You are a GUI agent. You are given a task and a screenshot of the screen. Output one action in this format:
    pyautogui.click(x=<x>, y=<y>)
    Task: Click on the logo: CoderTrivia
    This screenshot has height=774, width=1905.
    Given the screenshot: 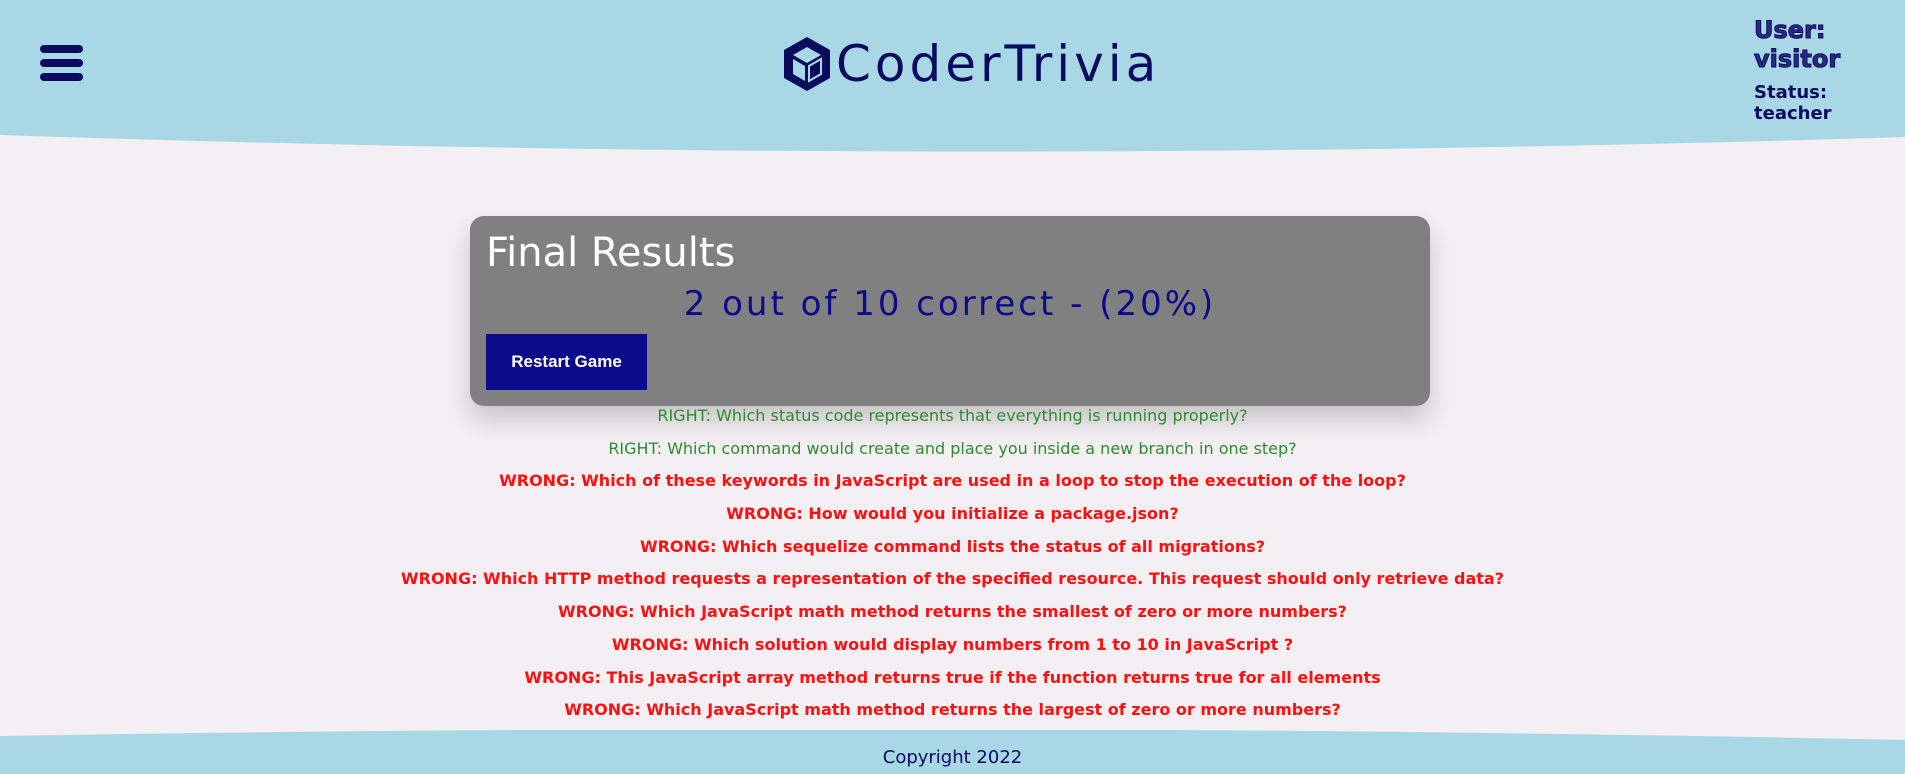 What is the action you would take?
    pyautogui.click(x=971, y=64)
    